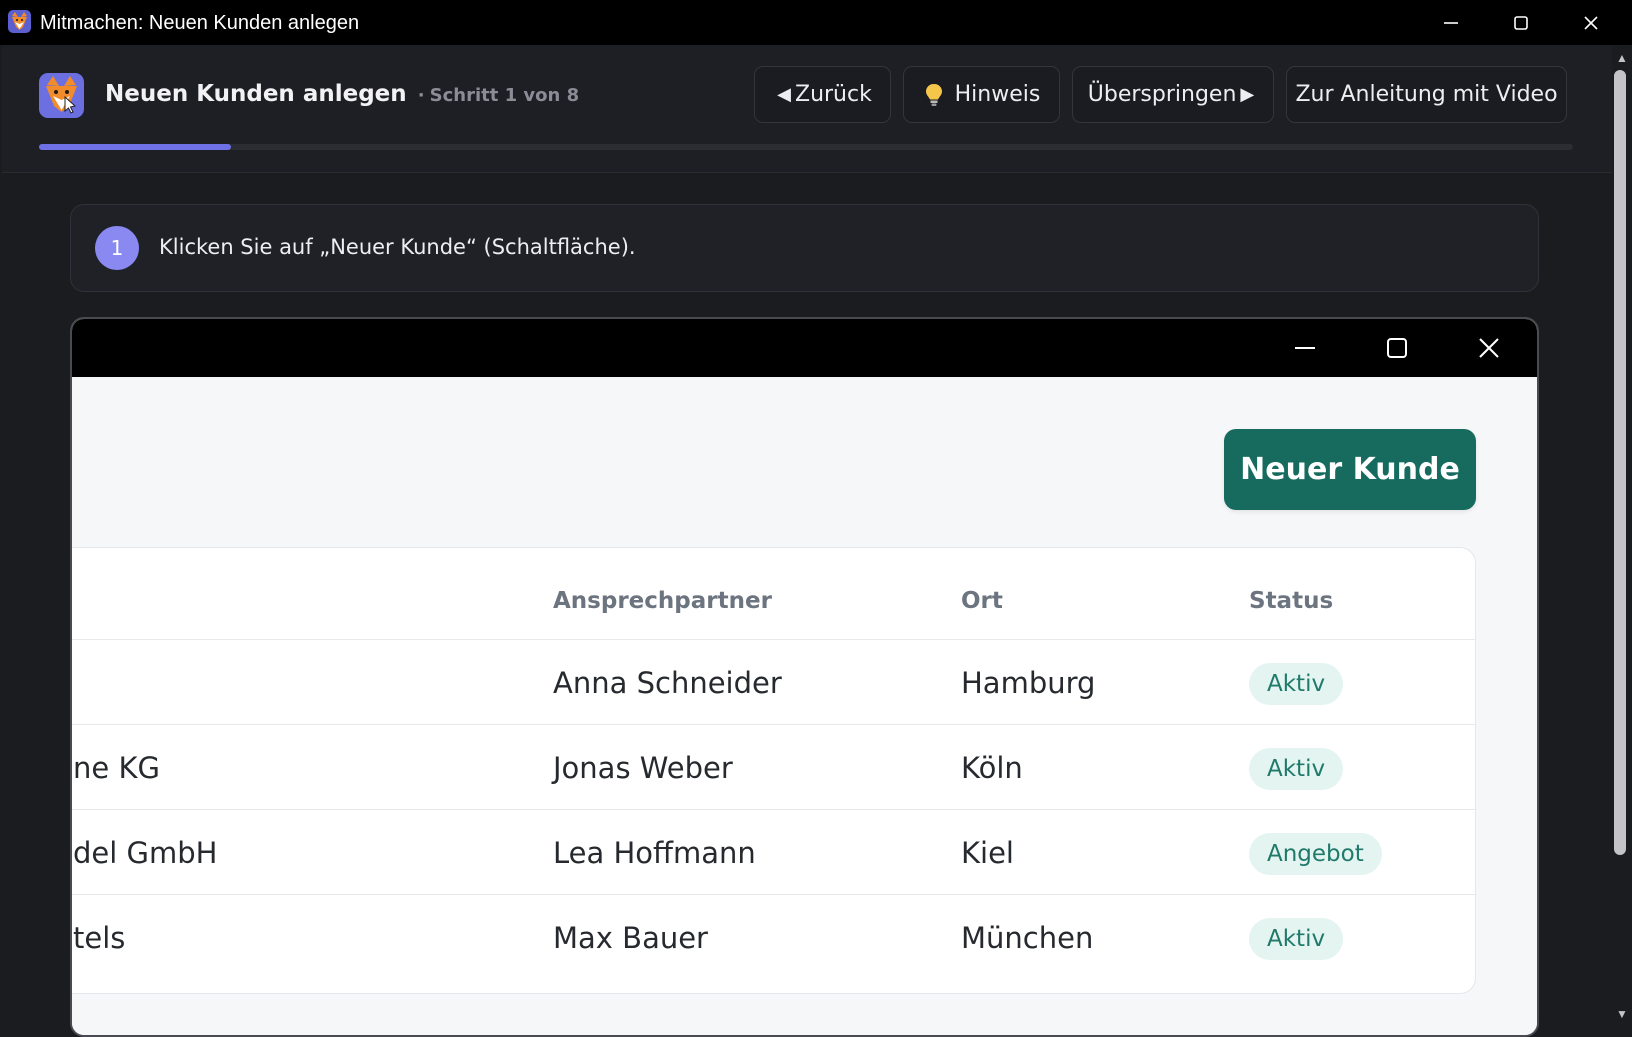 This screenshot has height=1037, width=1632. What do you see at coordinates (145, 853) in the screenshot?
I see `cell-company: del GmbH` at bounding box center [145, 853].